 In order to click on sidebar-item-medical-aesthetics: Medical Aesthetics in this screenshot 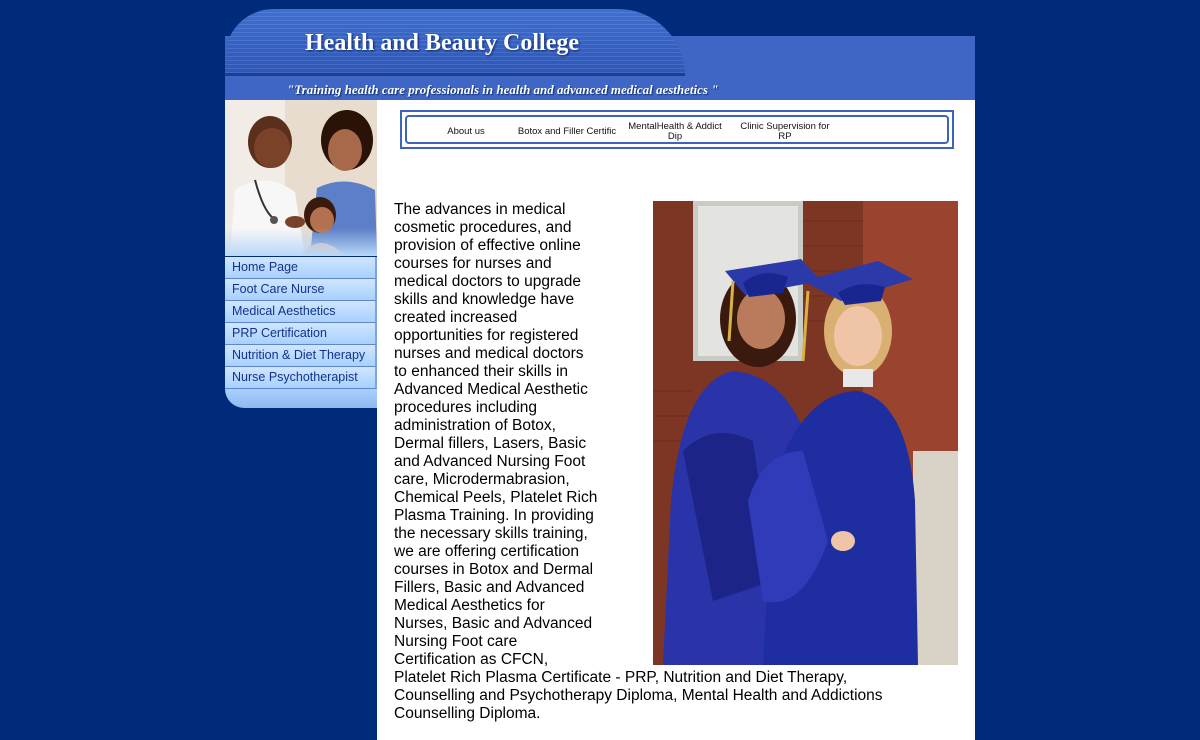, I will do `click(301, 312)`.